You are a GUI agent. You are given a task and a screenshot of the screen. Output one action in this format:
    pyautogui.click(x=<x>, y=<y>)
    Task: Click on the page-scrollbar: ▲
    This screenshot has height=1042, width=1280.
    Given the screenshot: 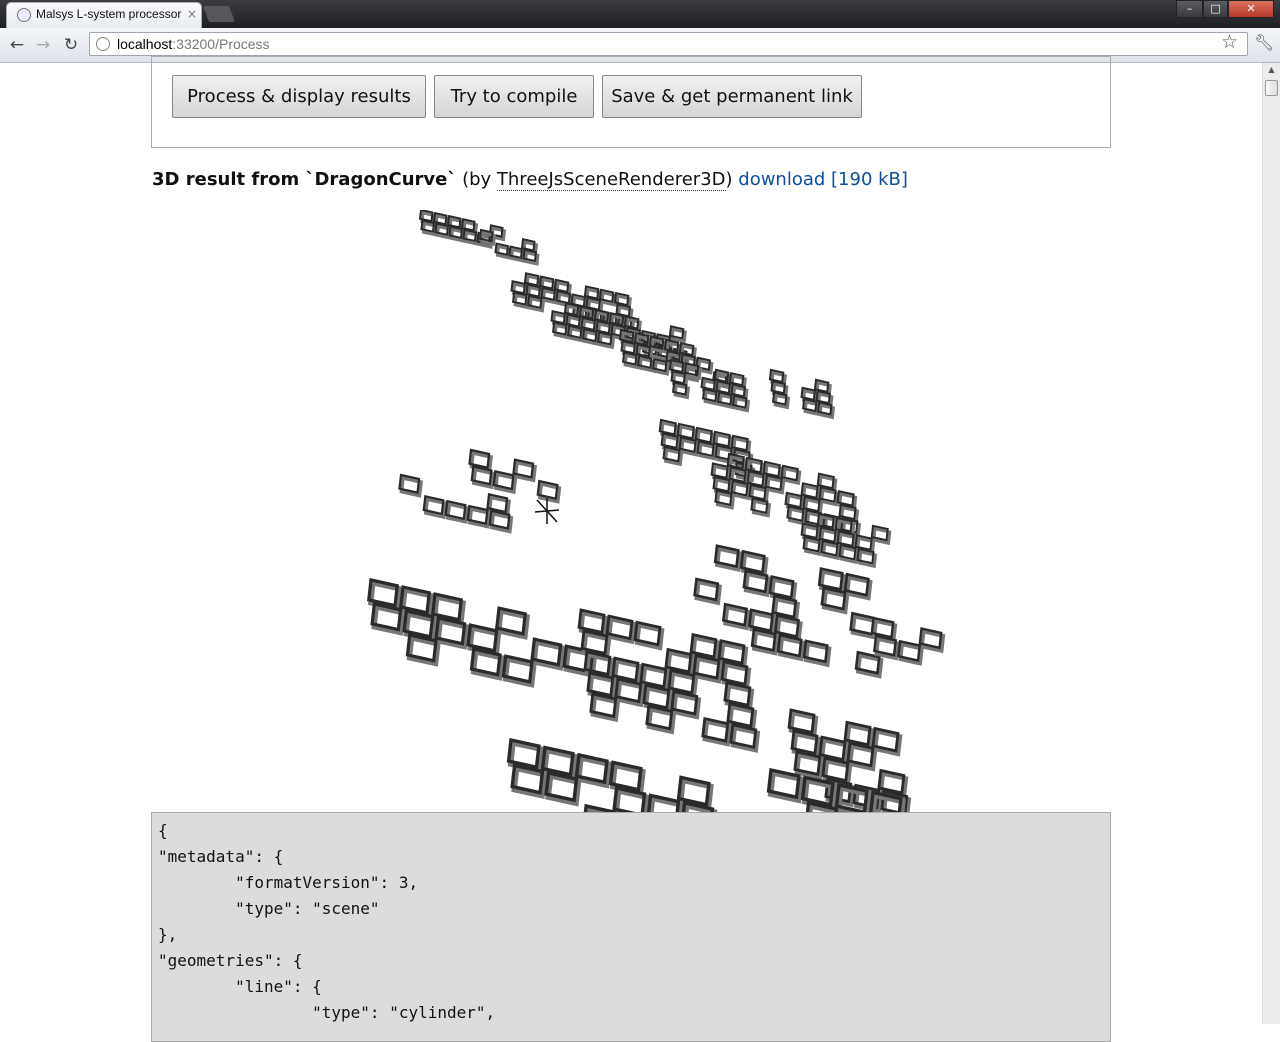 What is the action you would take?
    pyautogui.click(x=1271, y=543)
    